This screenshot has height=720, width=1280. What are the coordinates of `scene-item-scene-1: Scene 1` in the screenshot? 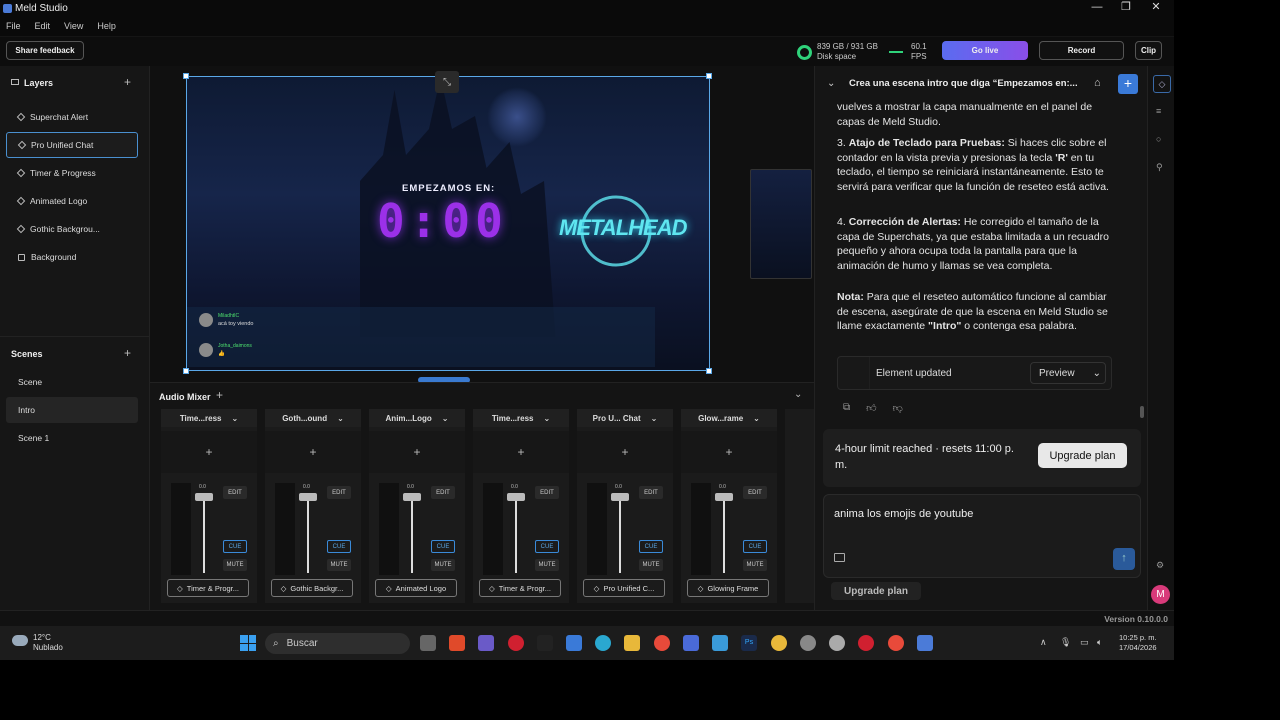 It's located at (72, 438).